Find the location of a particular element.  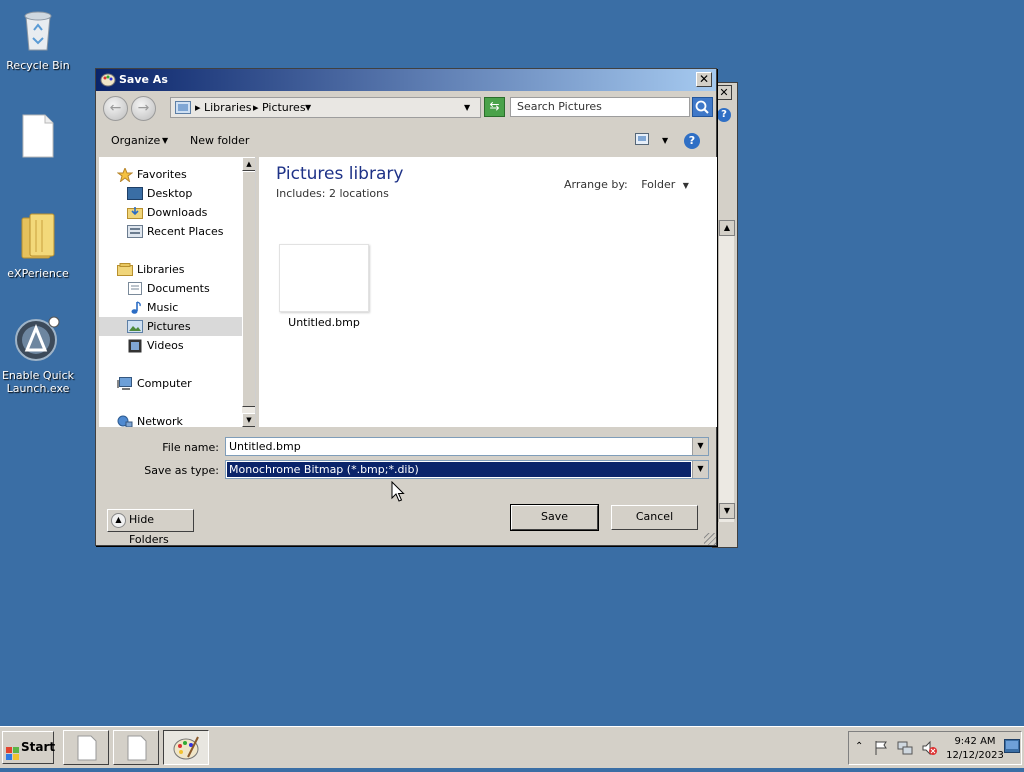

folder-icon is located at coordinates (38, 237).